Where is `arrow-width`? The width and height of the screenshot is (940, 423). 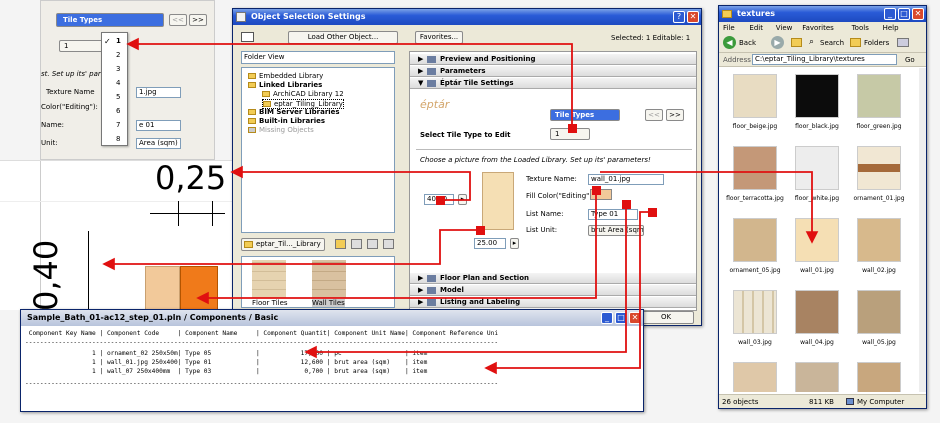
arrow-width is located at coordinates (350, 183).